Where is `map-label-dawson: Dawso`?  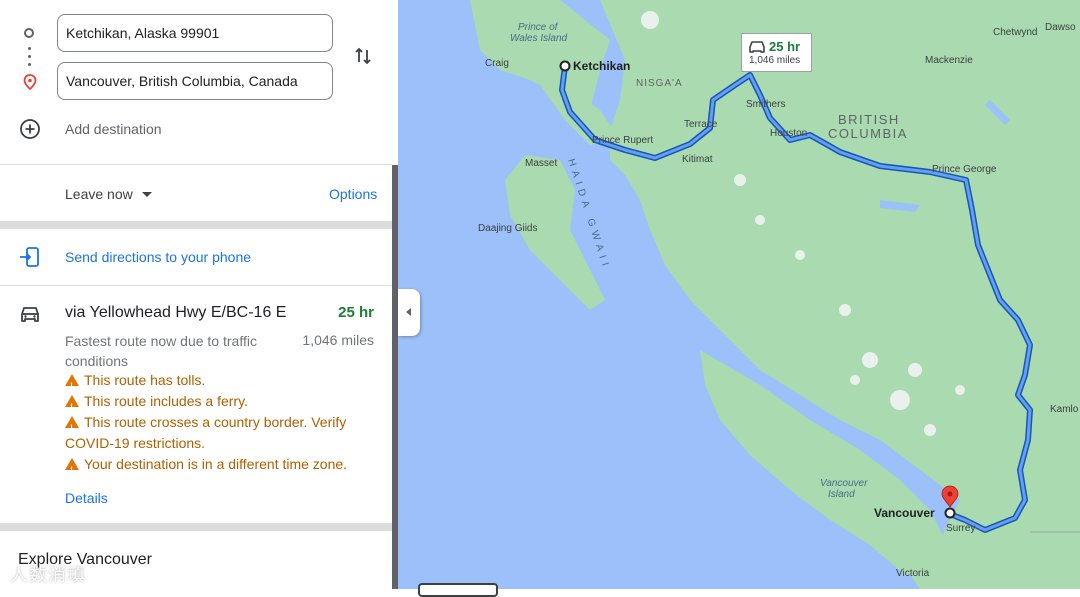 map-label-dawson: Dawso is located at coordinates (1060, 27).